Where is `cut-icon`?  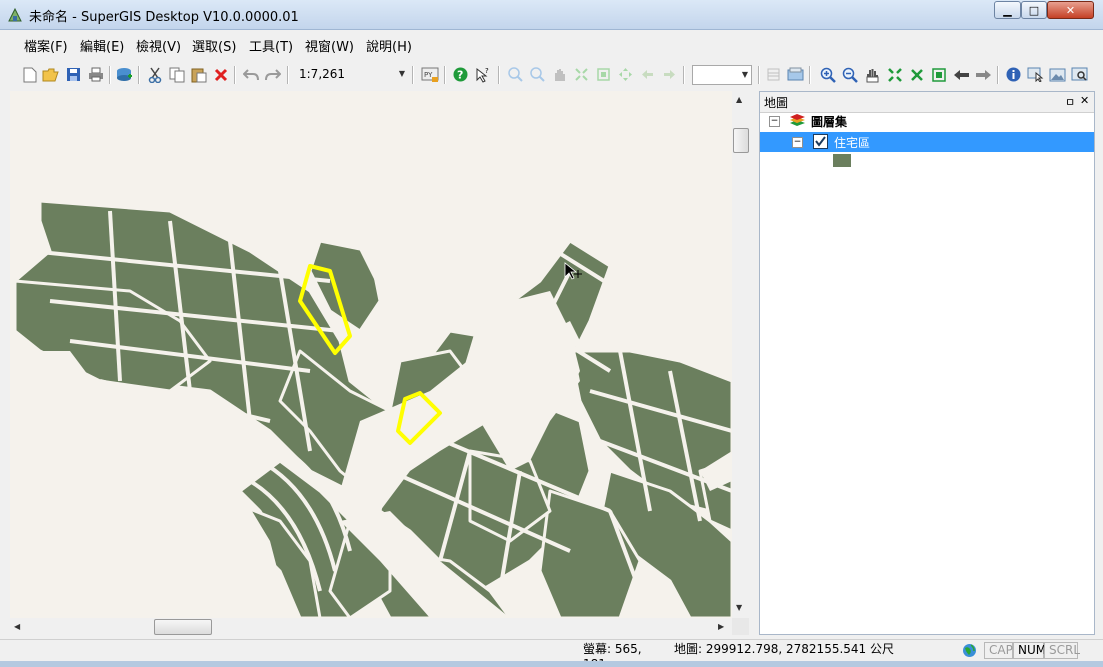 cut-icon is located at coordinates (154, 74).